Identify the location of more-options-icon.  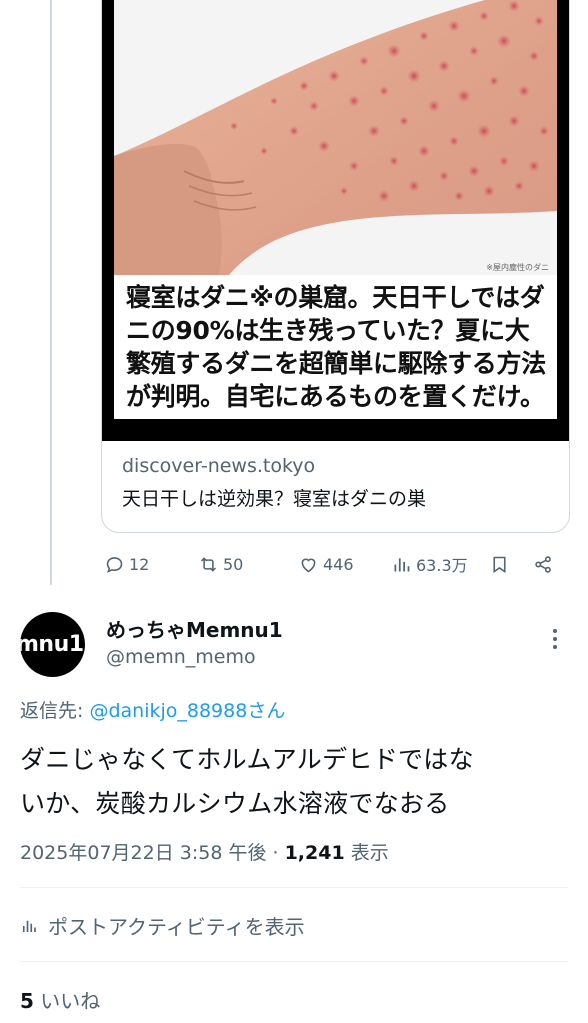
(555, 639).